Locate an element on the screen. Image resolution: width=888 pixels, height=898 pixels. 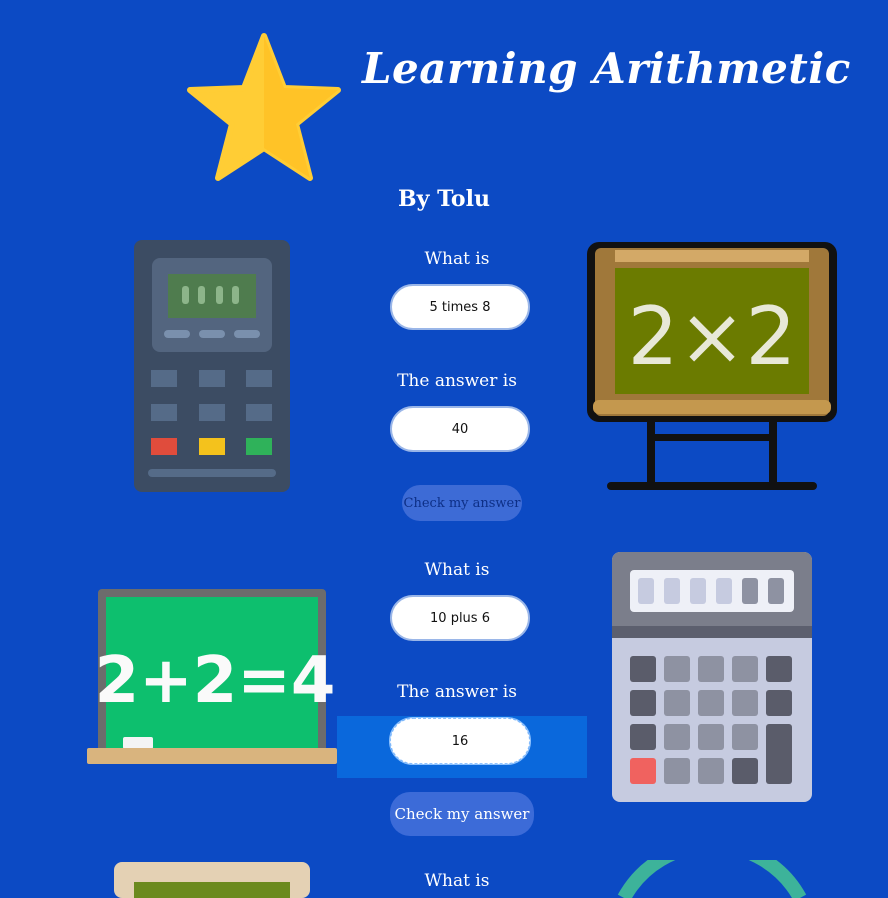
chalkboard-stand-icon: 2×2 is located at coordinates (712, 366).